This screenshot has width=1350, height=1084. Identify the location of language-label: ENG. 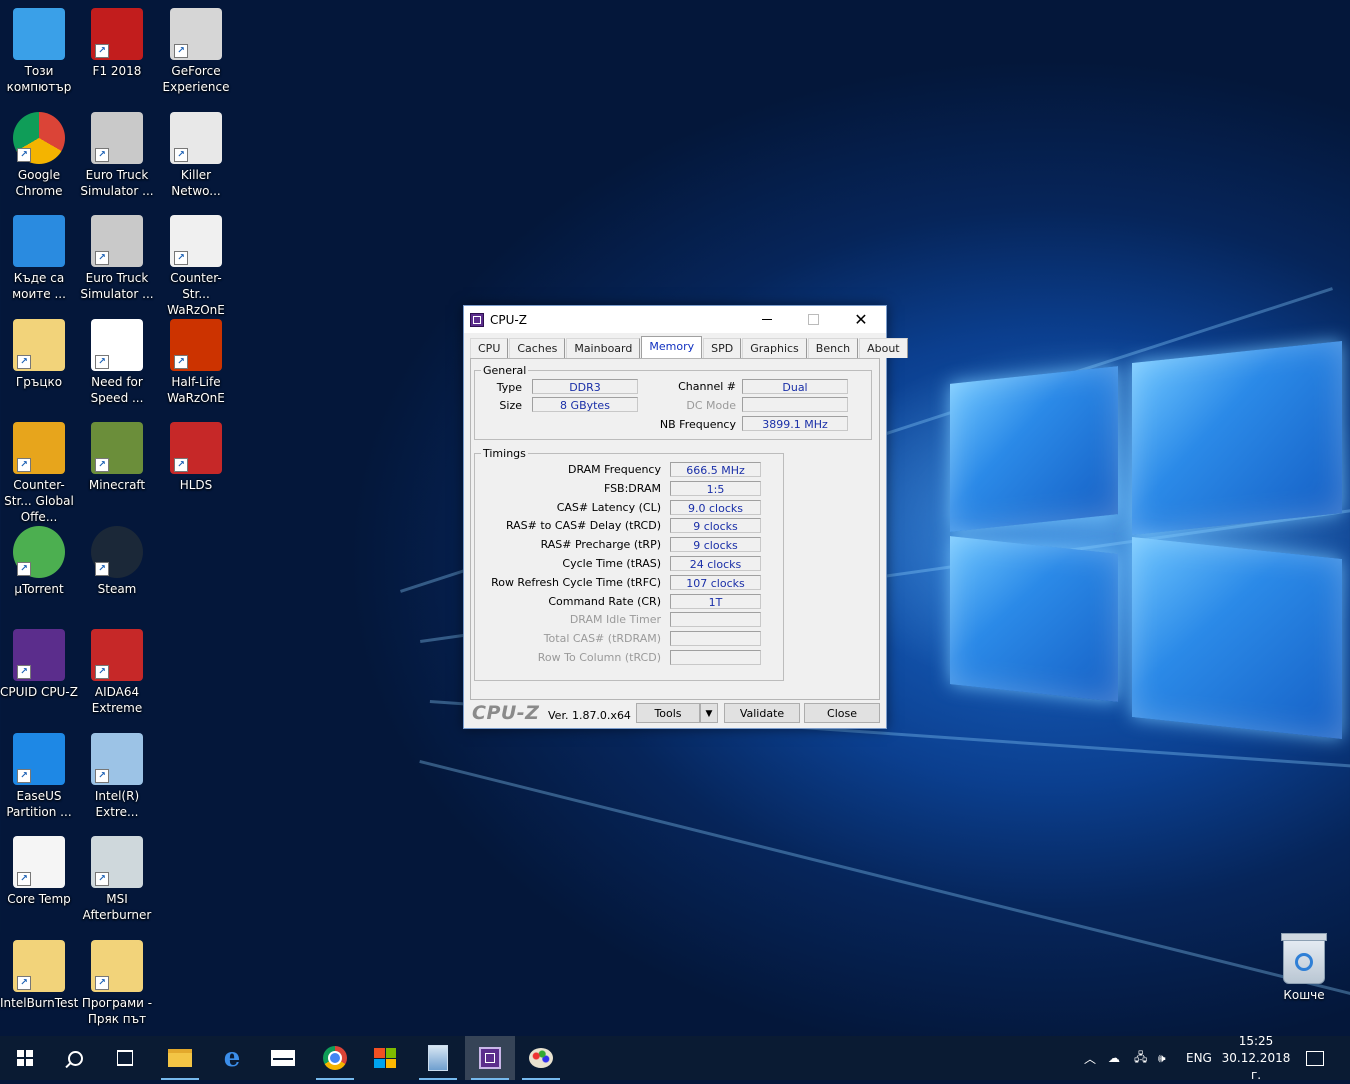
(1199, 1058).